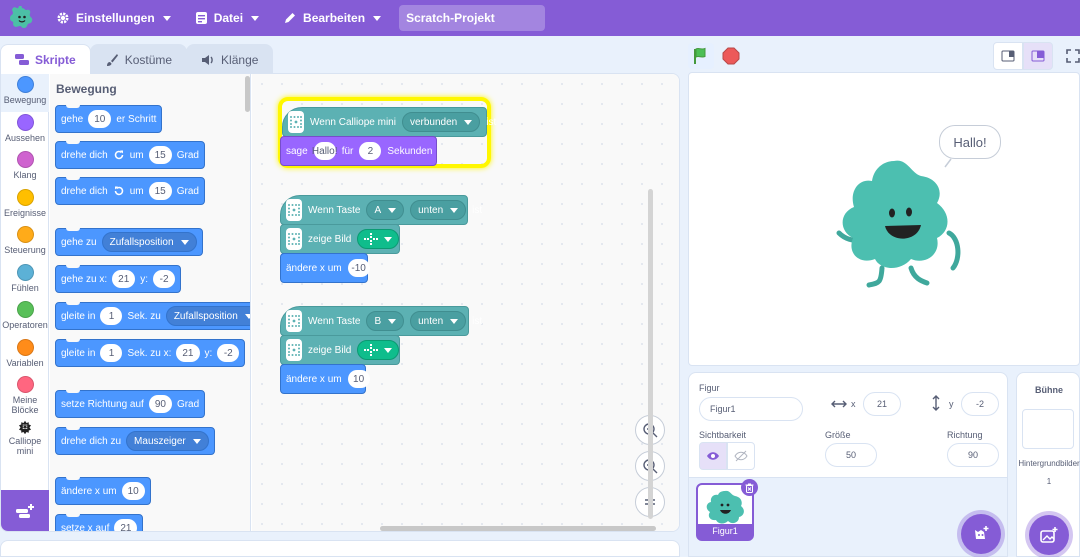 This screenshot has width=1080, height=557. I want to click on category-calliope: Calliope mini, so click(25, 437).